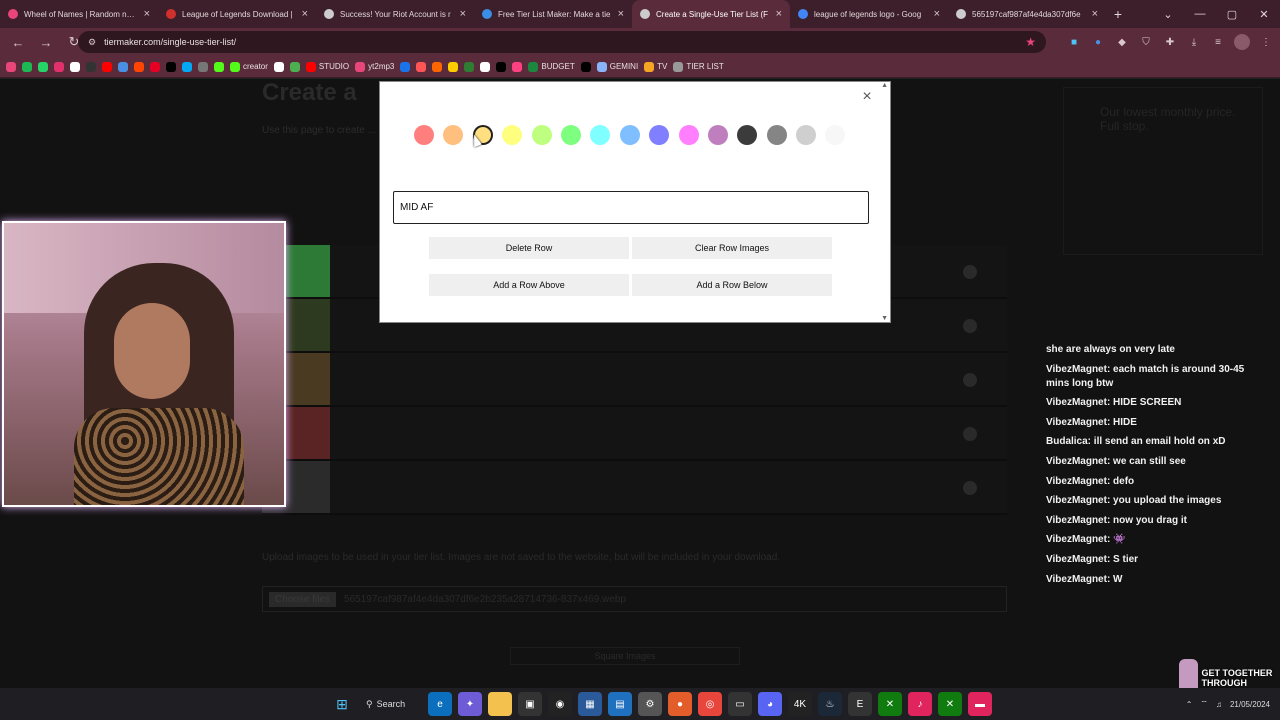 This screenshot has height=720, width=1280. Describe the element at coordinates (800, 704) in the screenshot. I see `app-icon: 4K` at that location.